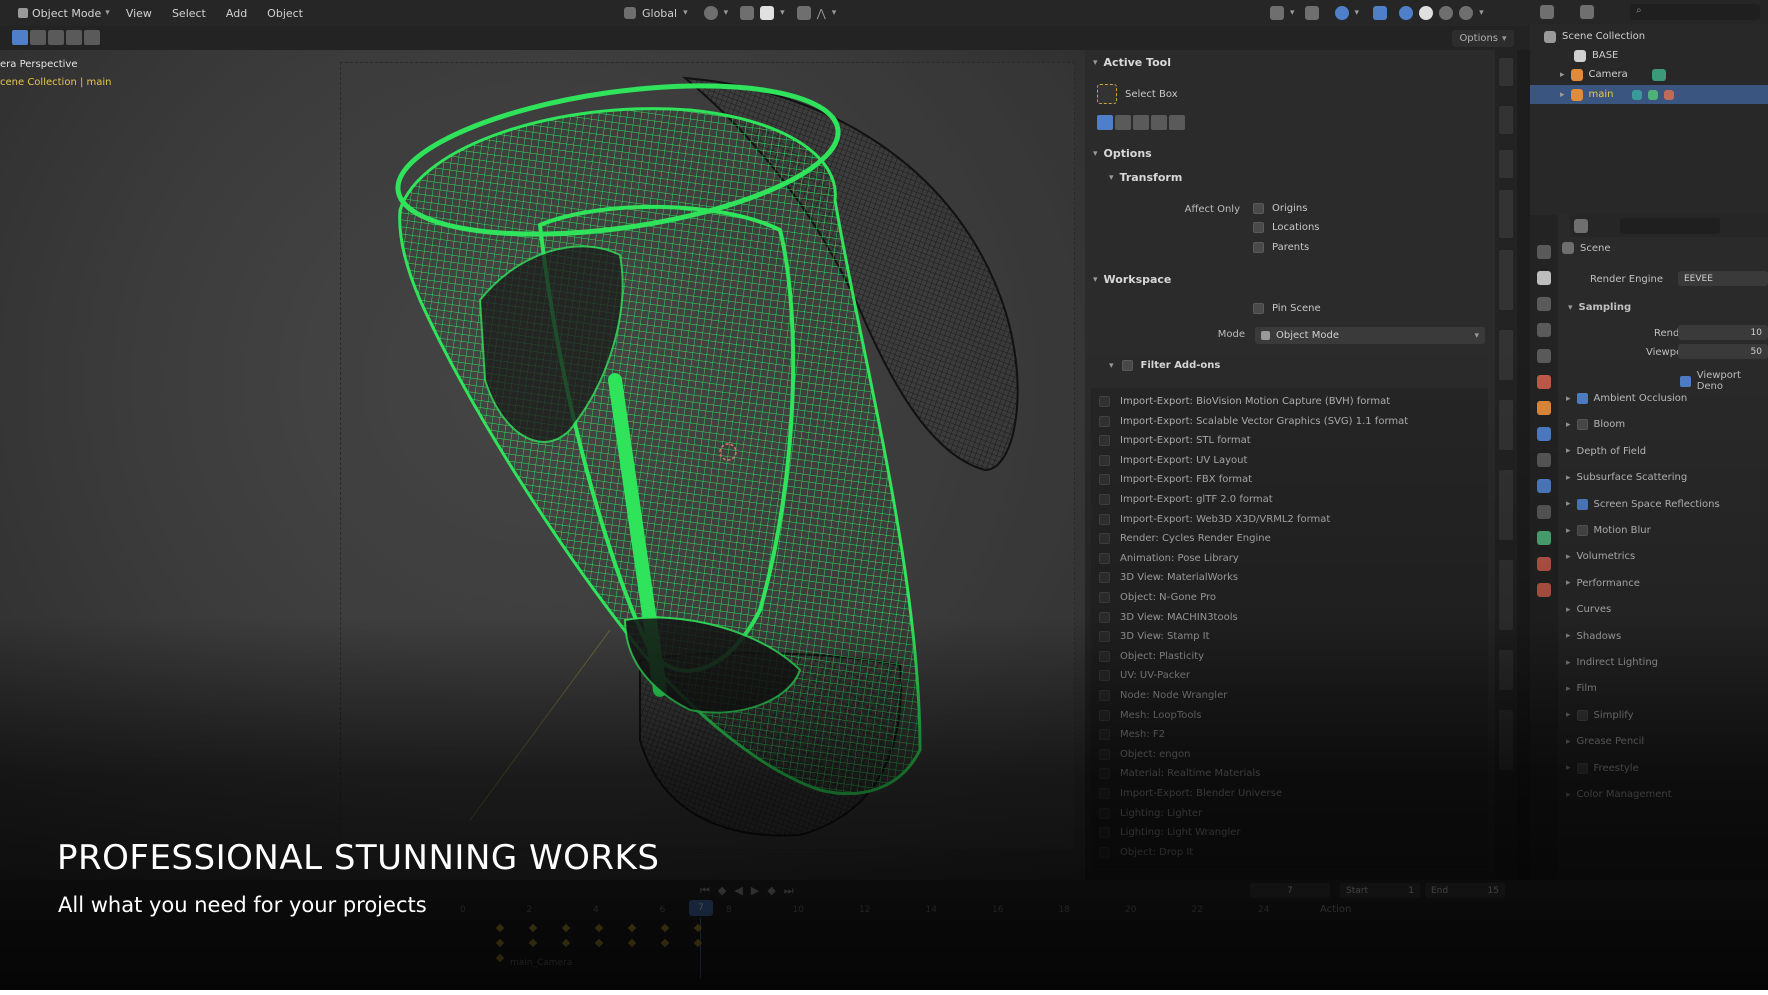  What do you see at coordinates (1544, 252) in the screenshot?
I see `tool-tab-icon` at bounding box center [1544, 252].